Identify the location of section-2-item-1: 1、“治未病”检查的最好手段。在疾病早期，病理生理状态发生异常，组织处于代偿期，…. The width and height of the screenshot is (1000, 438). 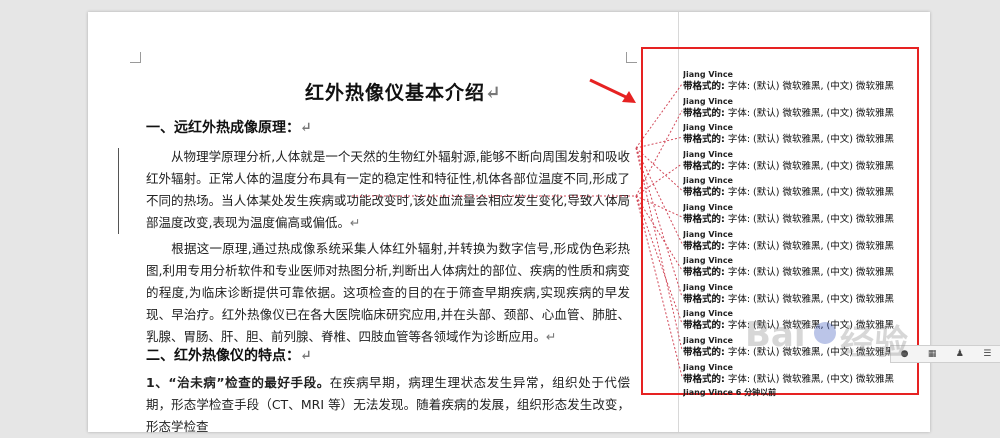
(388, 405).